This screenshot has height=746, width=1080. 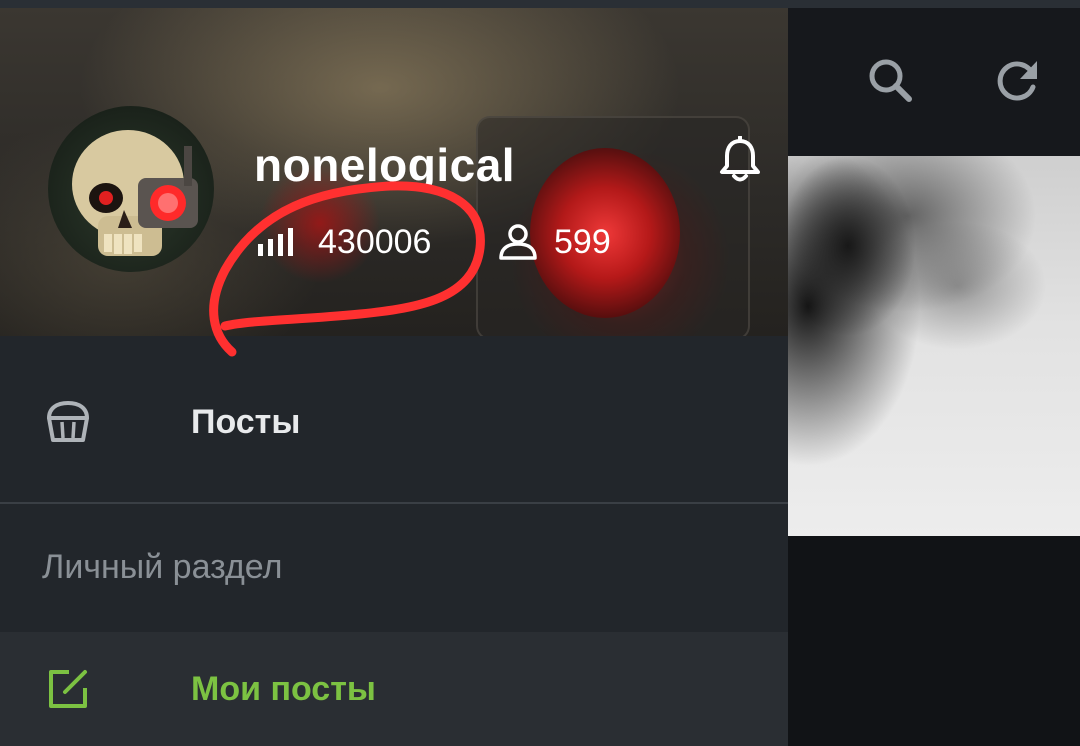 What do you see at coordinates (375, 241) in the screenshot?
I see `rating-value: 430006` at bounding box center [375, 241].